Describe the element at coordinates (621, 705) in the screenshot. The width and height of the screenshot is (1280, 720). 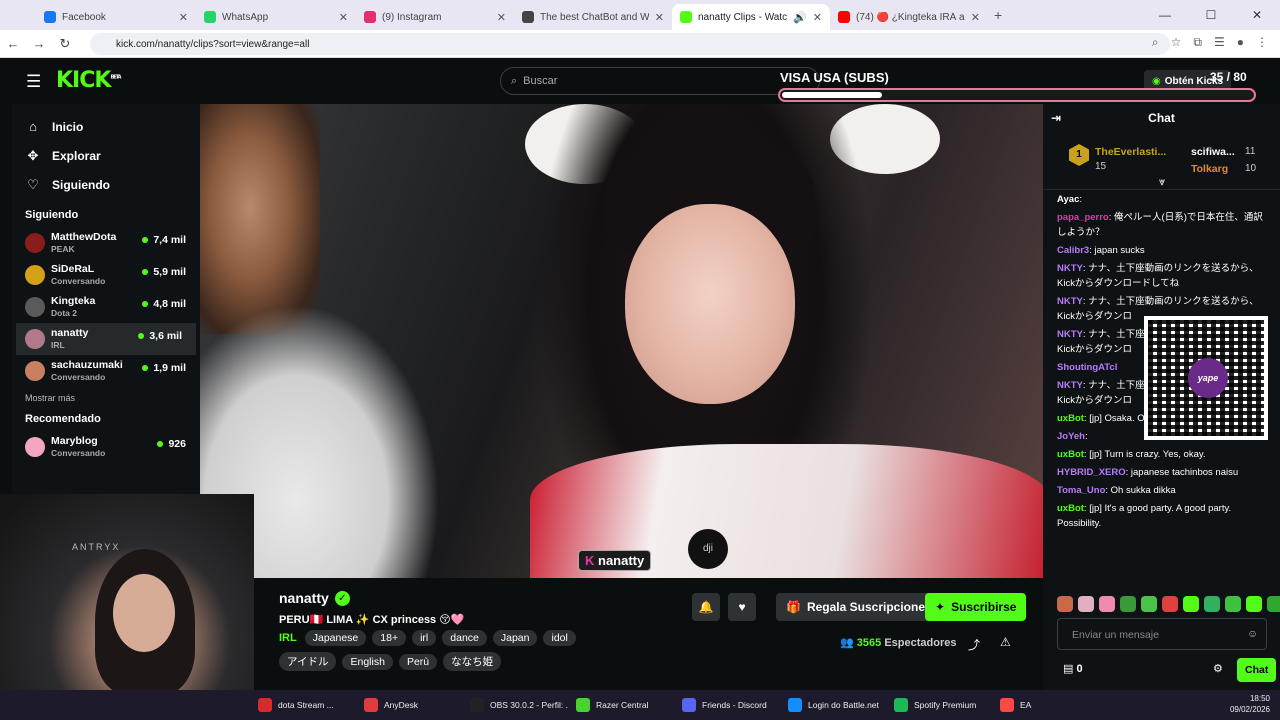
I see `taskbar-app: Razer Central` at that location.